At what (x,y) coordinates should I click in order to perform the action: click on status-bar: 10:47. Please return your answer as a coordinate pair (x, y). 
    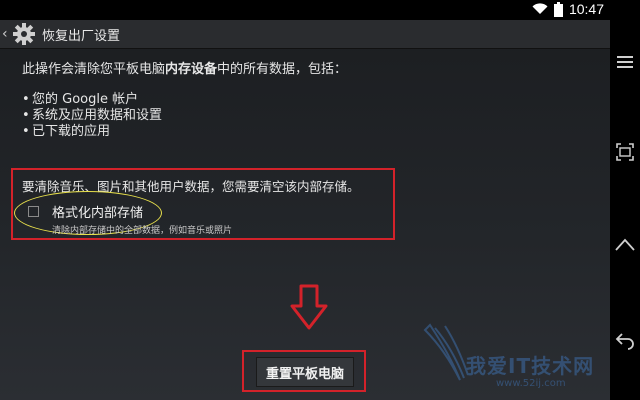
    Looking at the image, I should click on (305, 10).